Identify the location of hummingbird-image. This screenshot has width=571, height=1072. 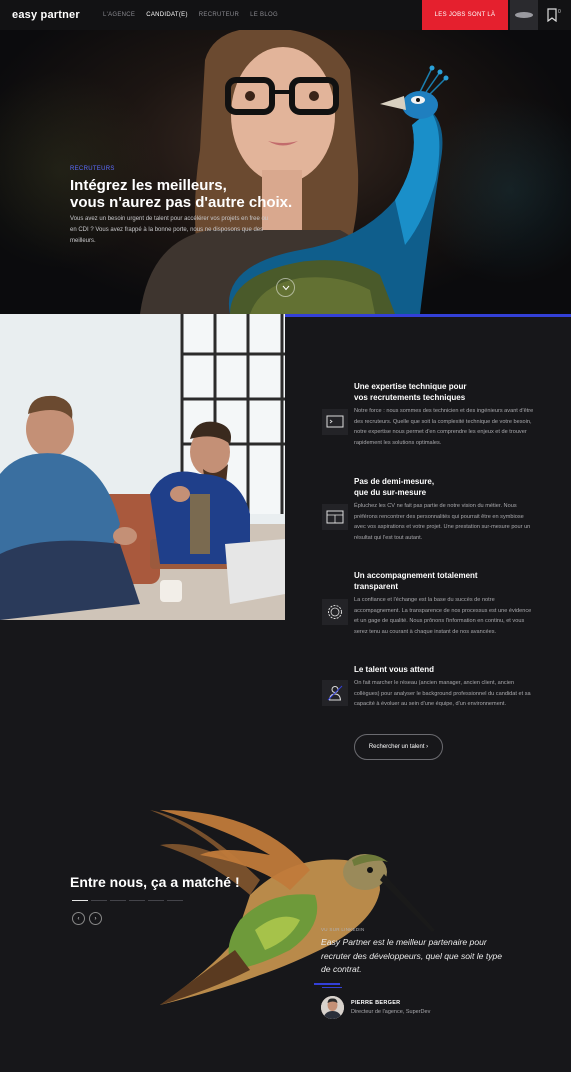
(292, 907).